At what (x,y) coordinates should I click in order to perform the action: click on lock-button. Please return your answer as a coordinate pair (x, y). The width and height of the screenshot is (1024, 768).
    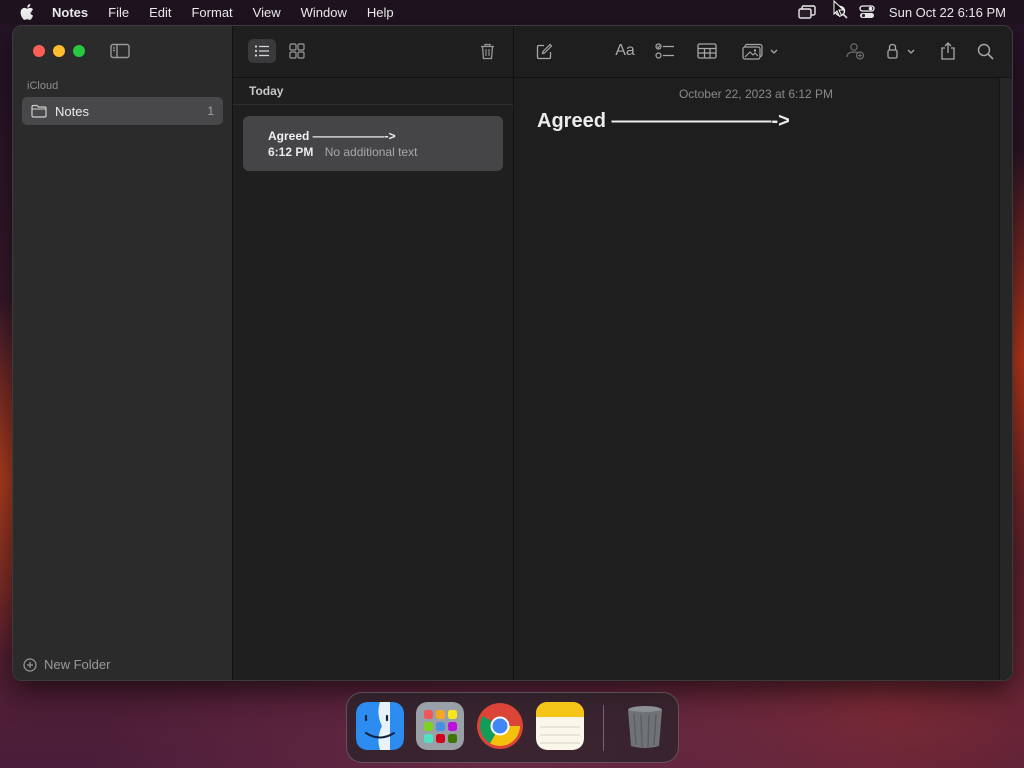
    Looking at the image, I should click on (903, 51).